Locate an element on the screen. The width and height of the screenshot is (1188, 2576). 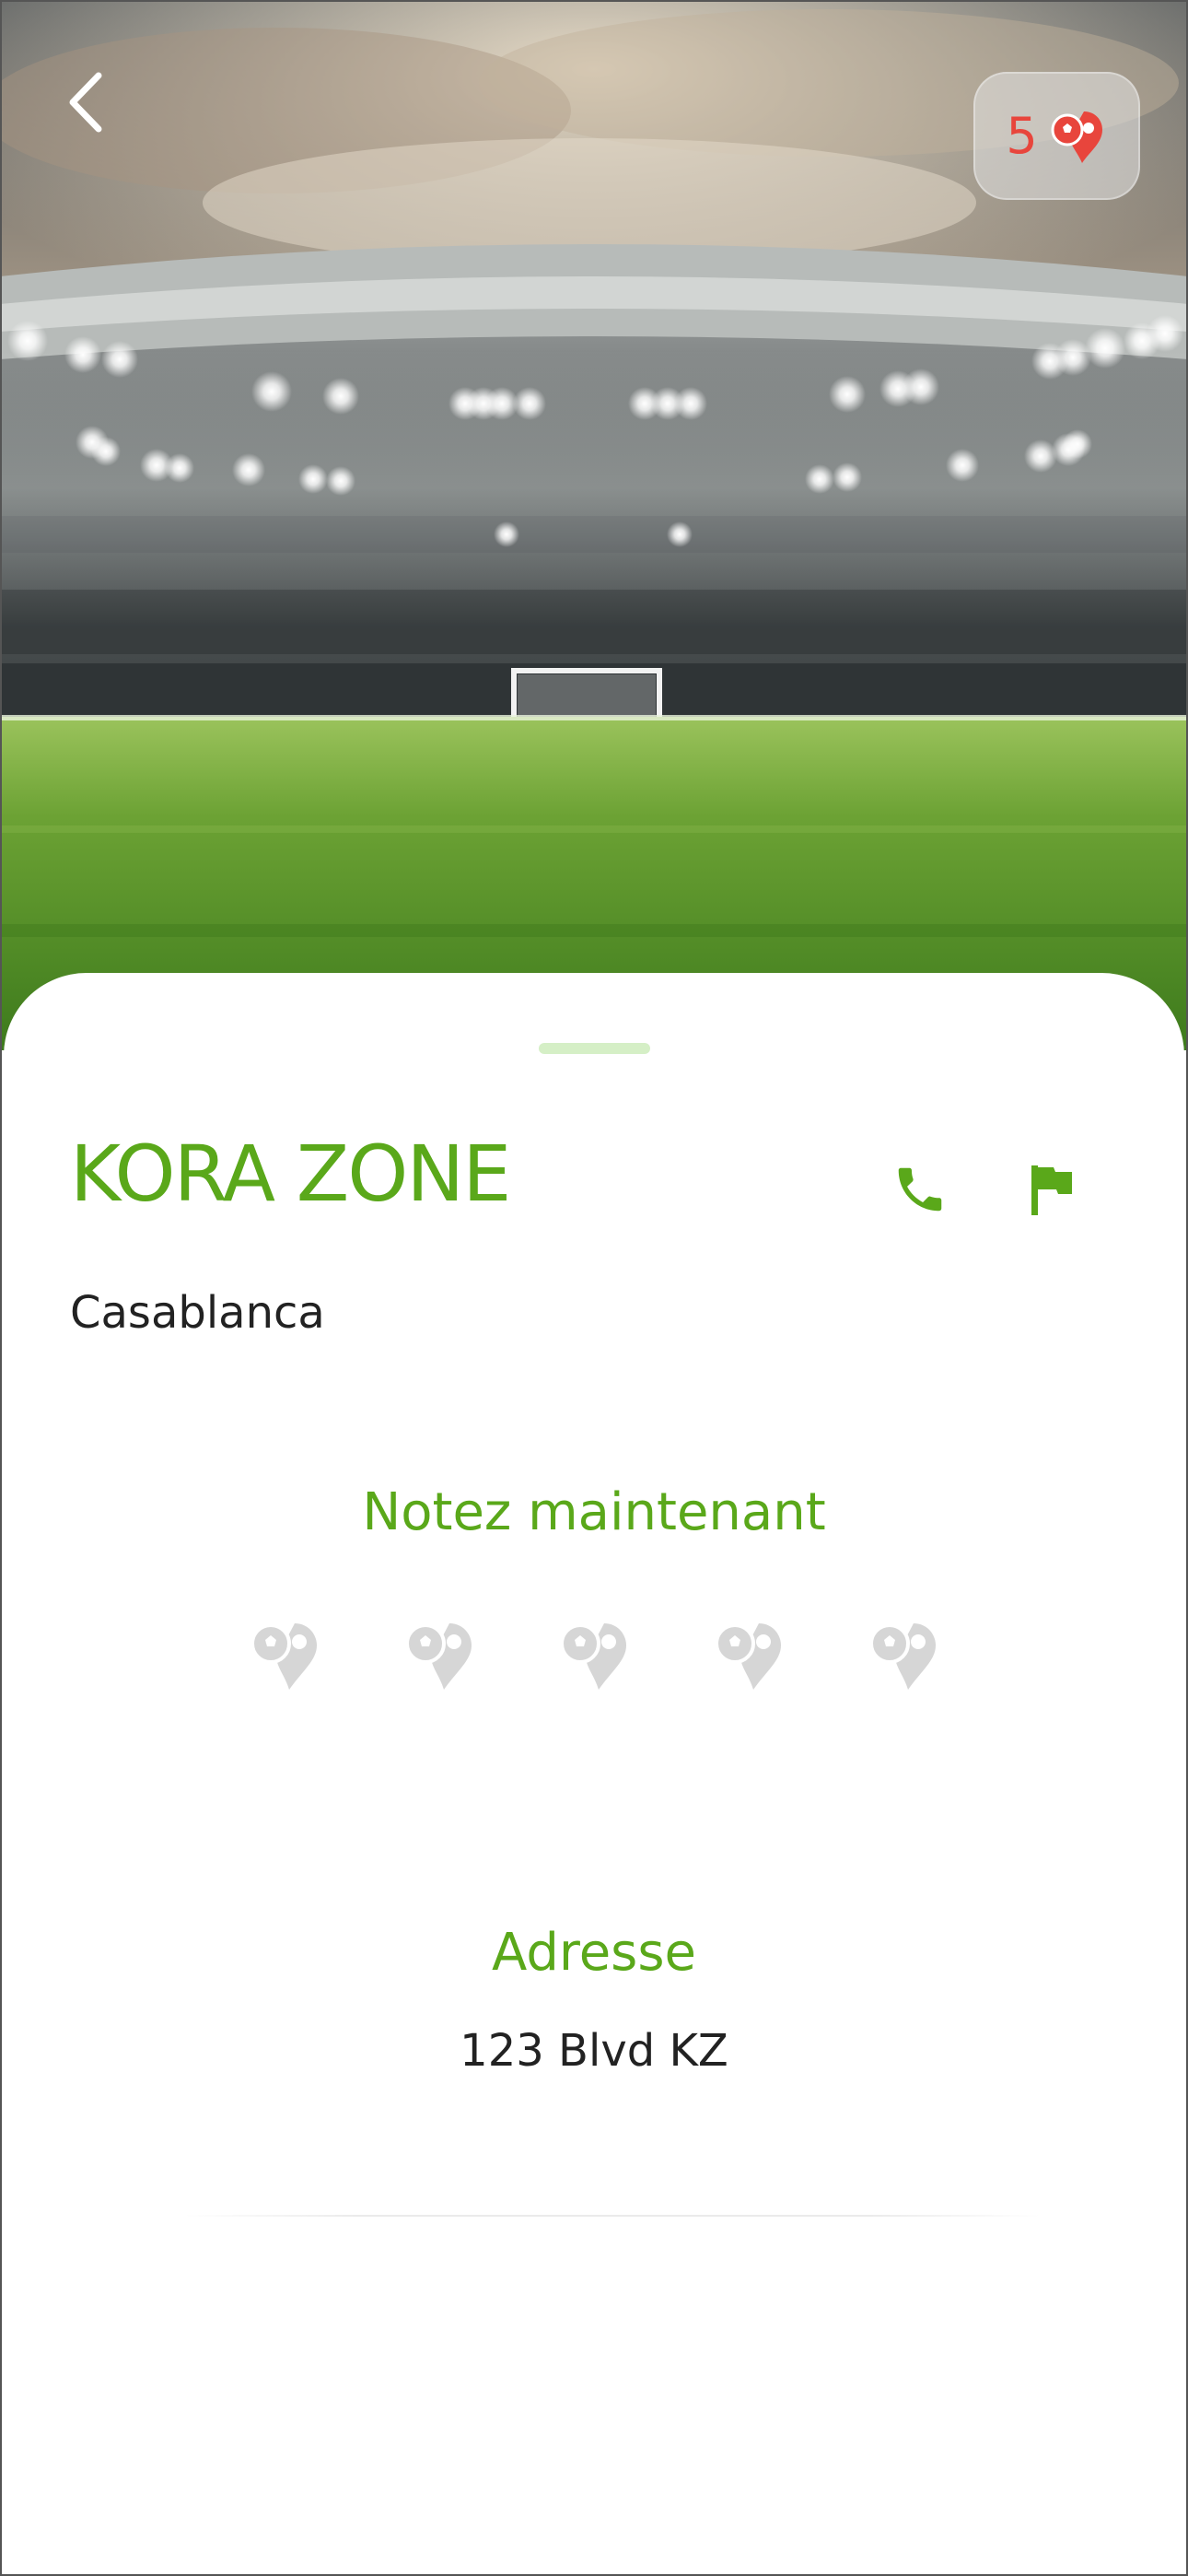
address-value: 123 Blvd KZ is located at coordinates (594, 2051).